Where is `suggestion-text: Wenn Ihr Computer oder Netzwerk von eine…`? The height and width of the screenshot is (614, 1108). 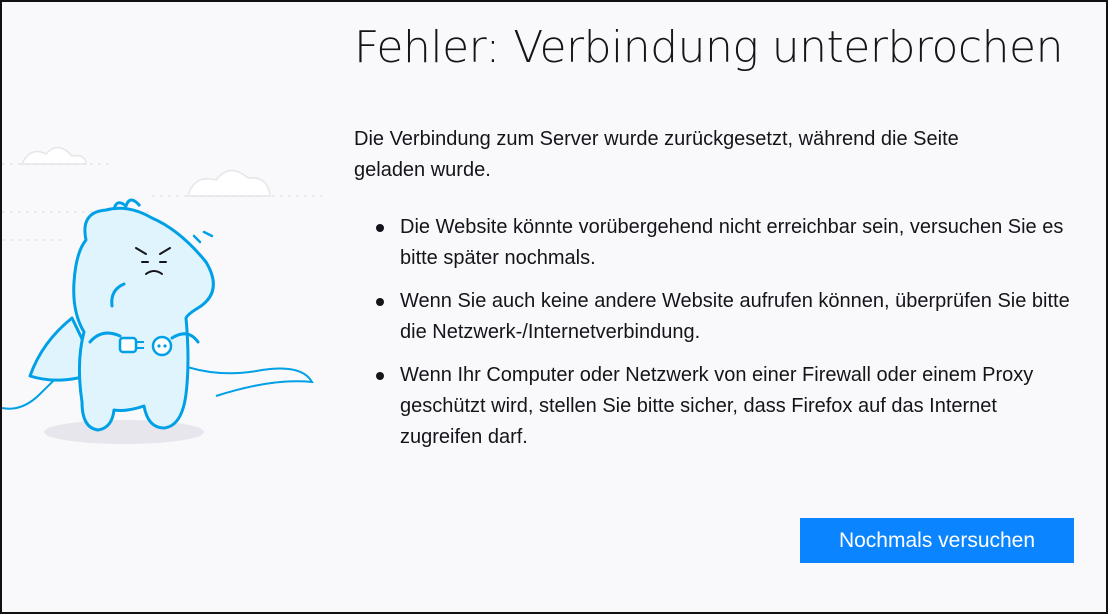
suggestion-text: Wenn Ihr Computer oder Netzwerk von eine… is located at coordinates (717, 406).